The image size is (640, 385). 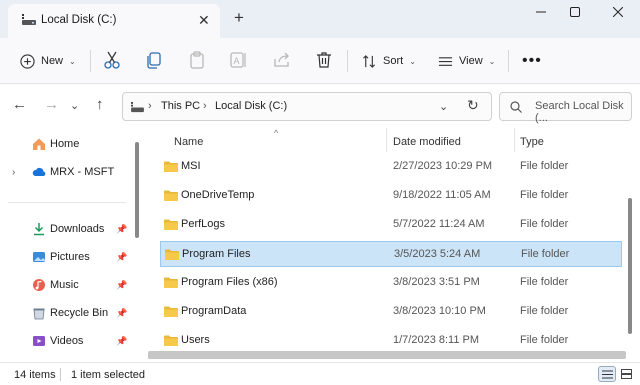 I want to click on sidebar-item-mrx-msft: › MRX - MSFT, so click(x=65, y=172).